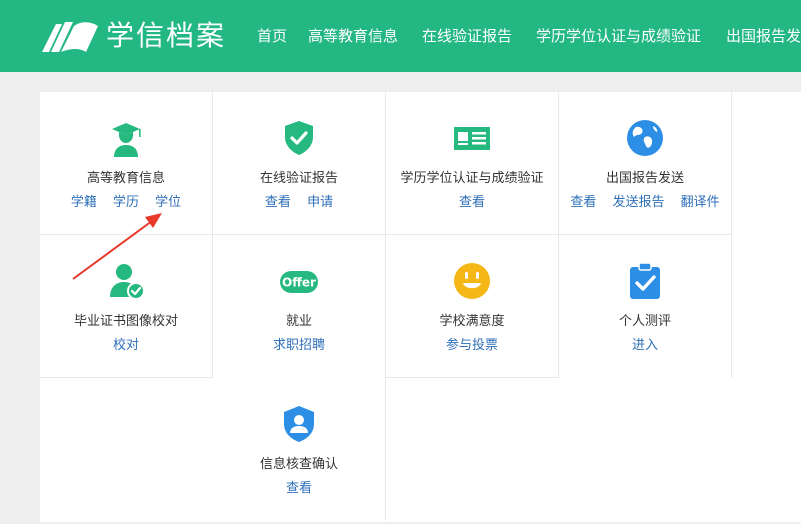  I want to click on link-degree: 学位, so click(168, 202).